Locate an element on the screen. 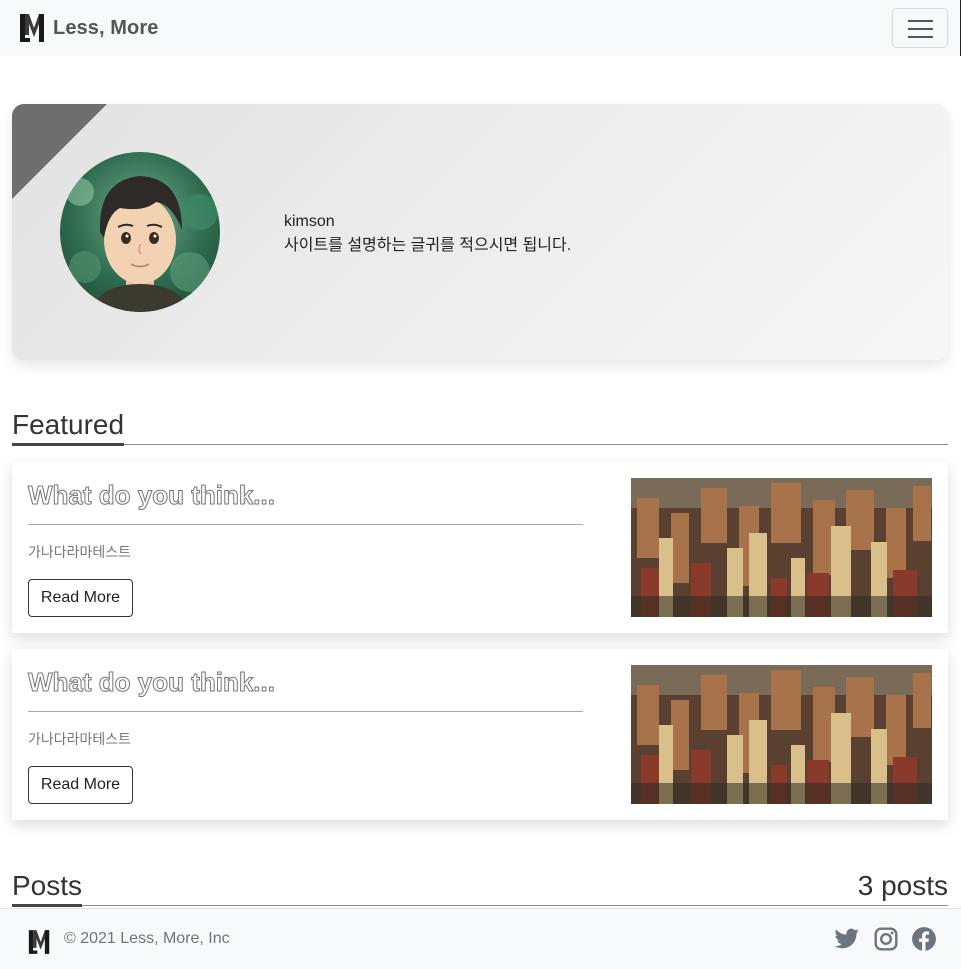 The width and height of the screenshot is (961, 969). avatar-illustration is located at coordinates (140, 232).